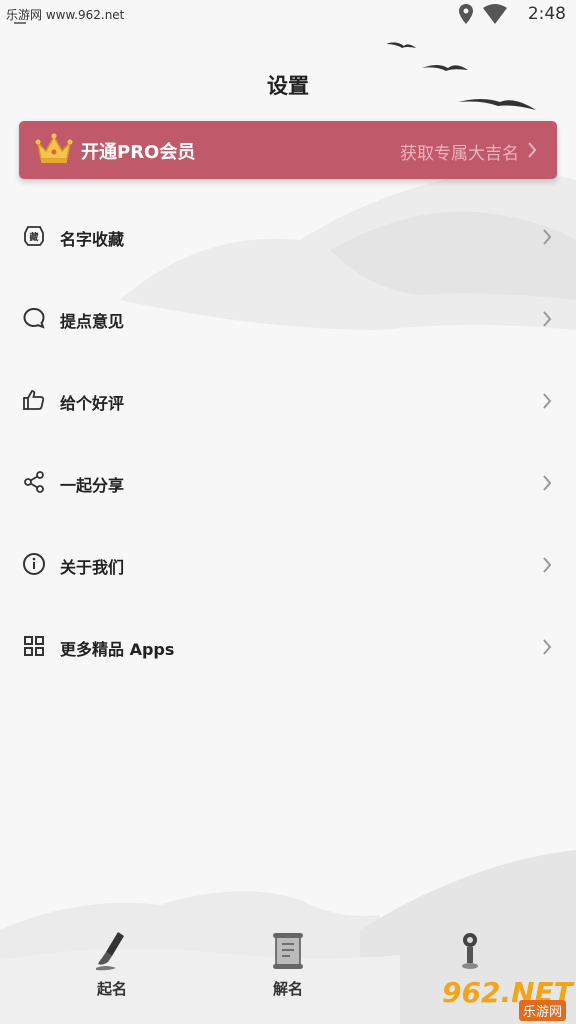 The width and height of the screenshot is (576, 1024). I want to click on share-icon, so click(34, 482).